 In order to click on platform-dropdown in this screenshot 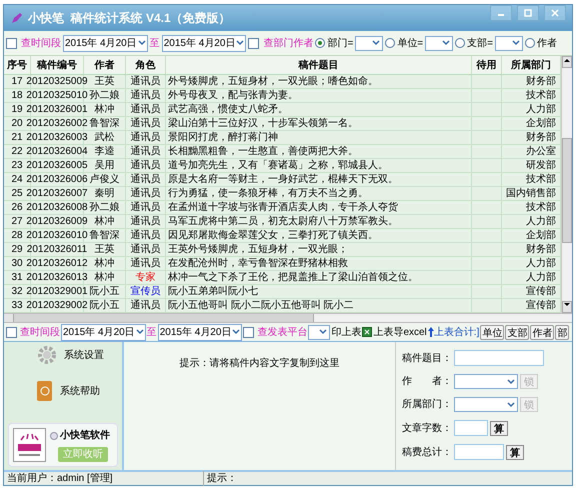, I will do `click(319, 332)`.